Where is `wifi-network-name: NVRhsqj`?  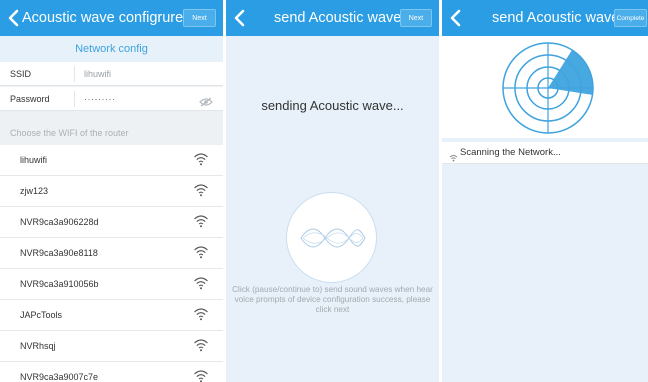 wifi-network-name: NVRhsqj is located at coordinates (38, 346).